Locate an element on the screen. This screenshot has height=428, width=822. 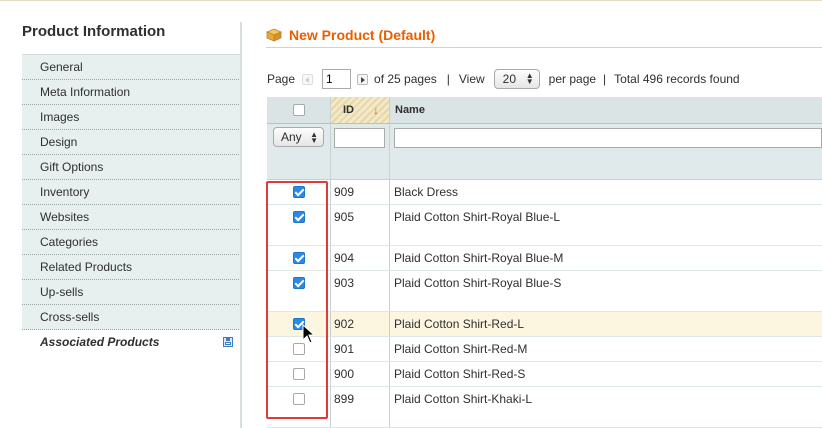
row-name: Plaid Cotton Shirt-Red-L is located at coordinates (459, 324).